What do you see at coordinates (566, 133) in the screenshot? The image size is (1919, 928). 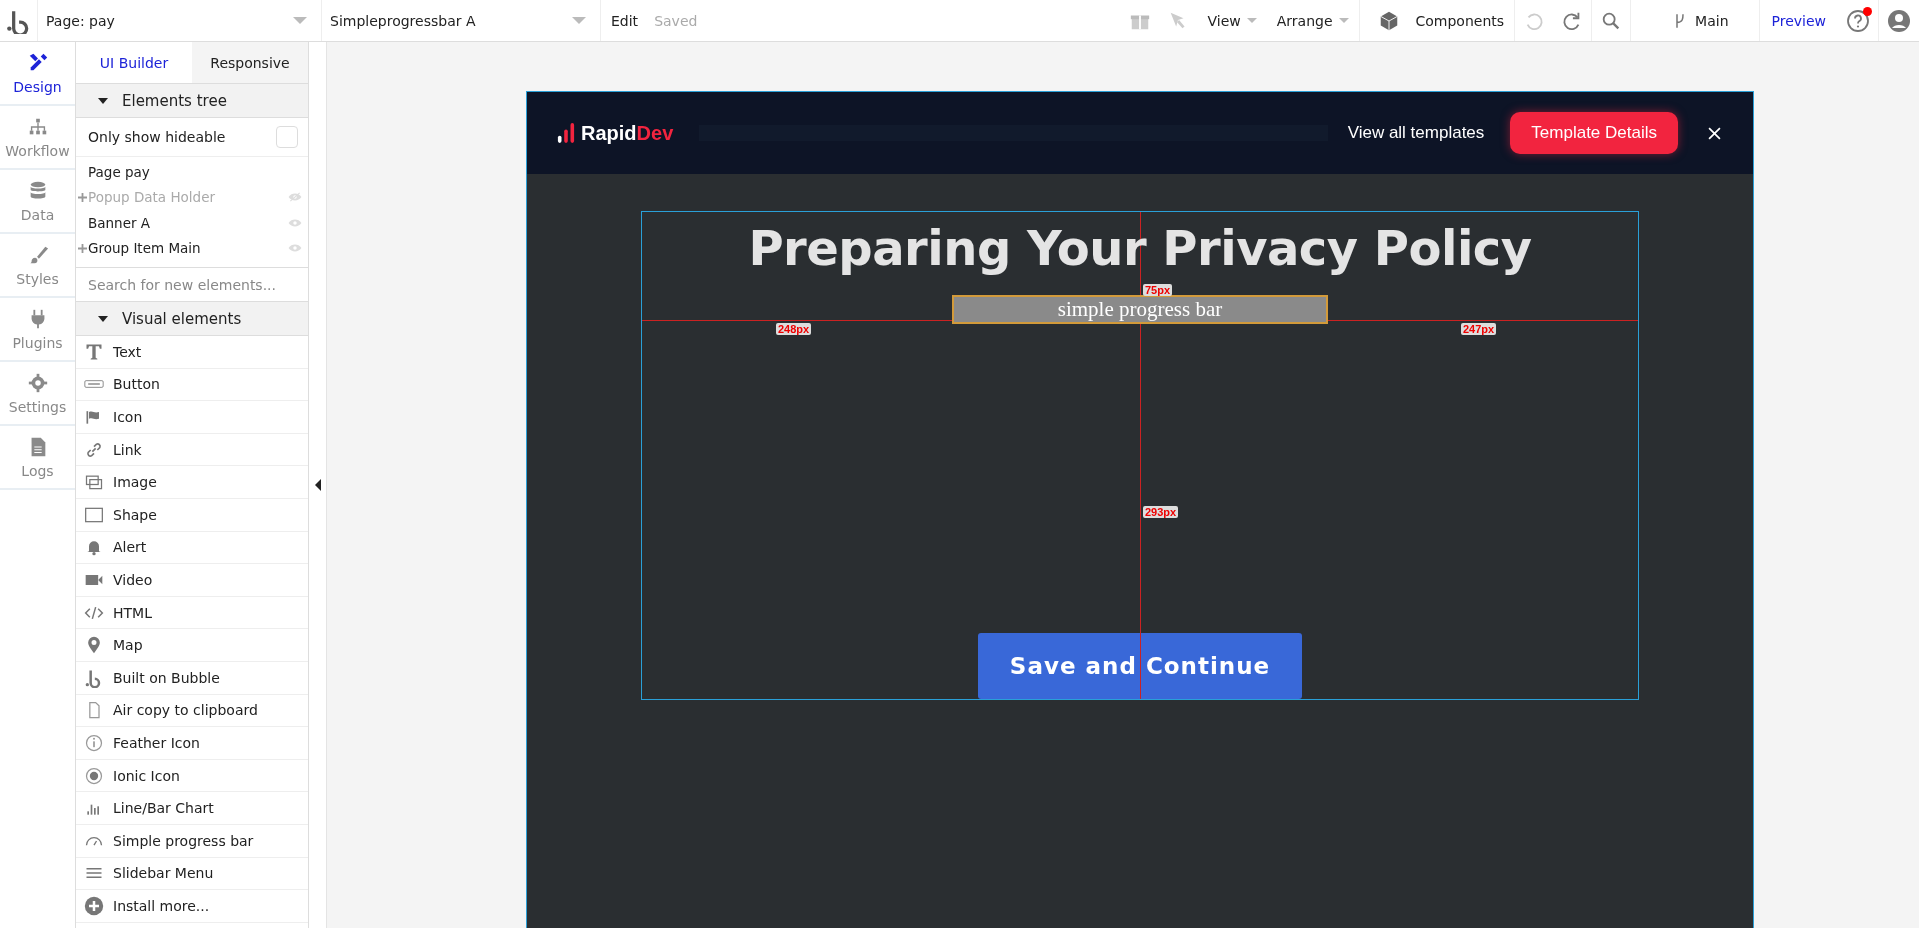 I see `bars-logo-icon` at bounding box center [566, 133].